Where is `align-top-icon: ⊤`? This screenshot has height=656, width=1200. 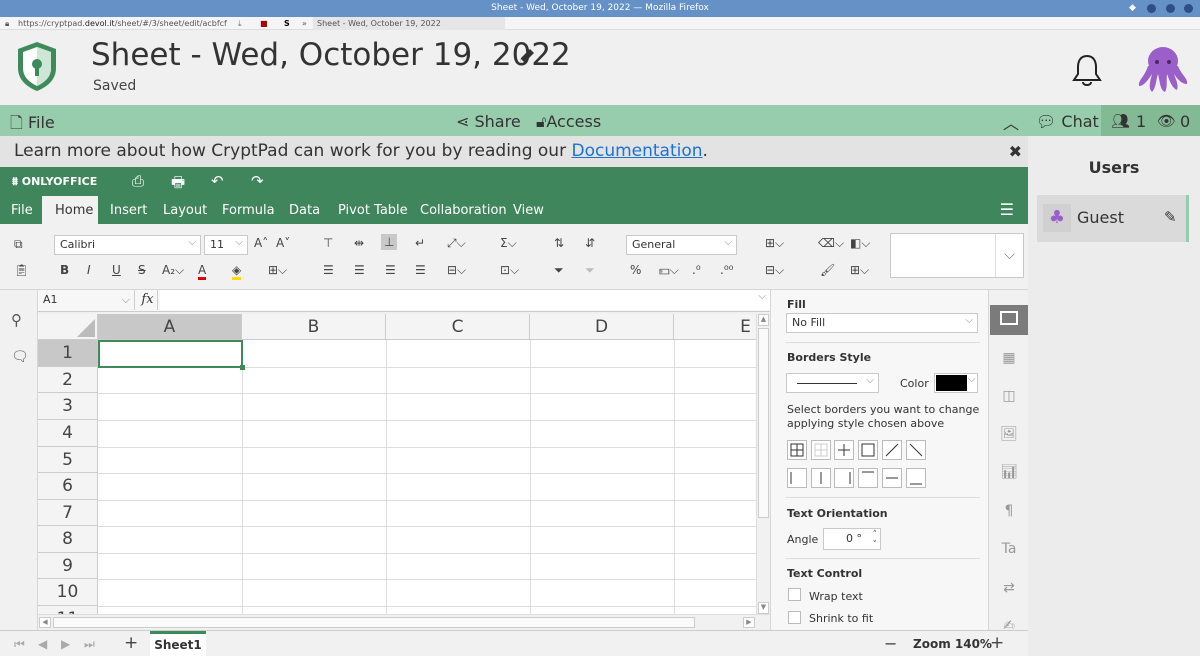
align-top-icon: ⊤ is located at coordinates (328, 243).